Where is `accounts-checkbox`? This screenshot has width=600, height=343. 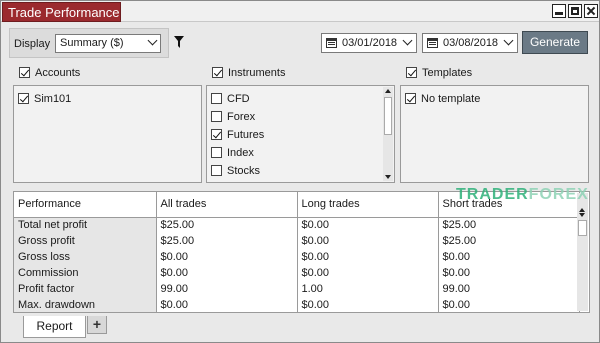 accounts-checkbox is located at coordinates (24, 72).